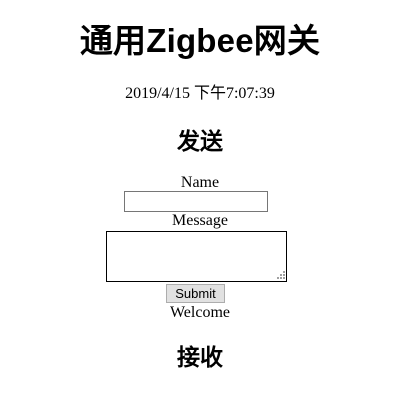 The image size is (400, 400). I want to click on receive-heading: 接收, so click(200, 357).